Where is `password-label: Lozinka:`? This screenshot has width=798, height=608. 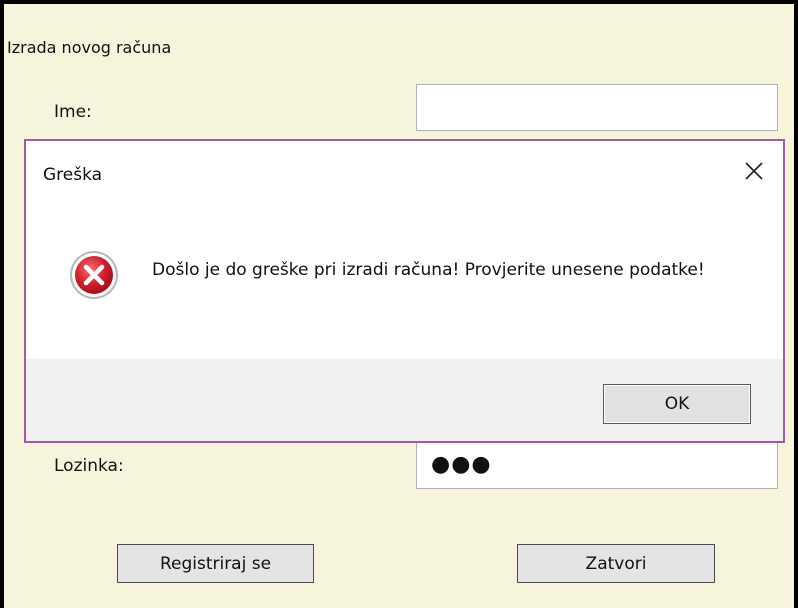 password-label: Lozinka: is located at coordinates (89, 466).